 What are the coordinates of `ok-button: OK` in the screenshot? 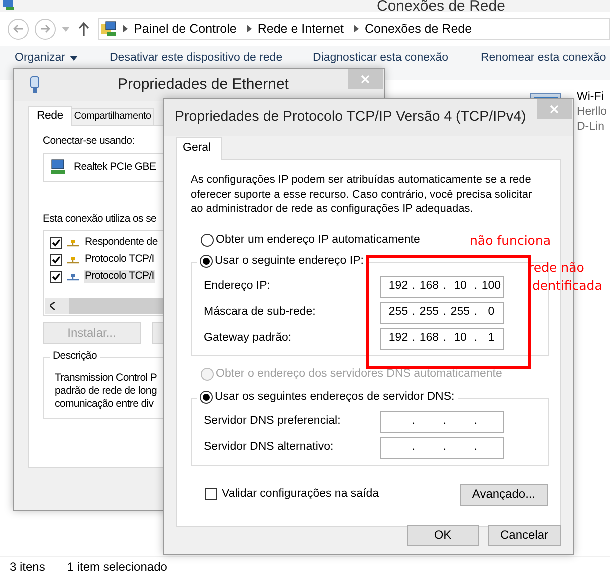 It's located at (443, 535).